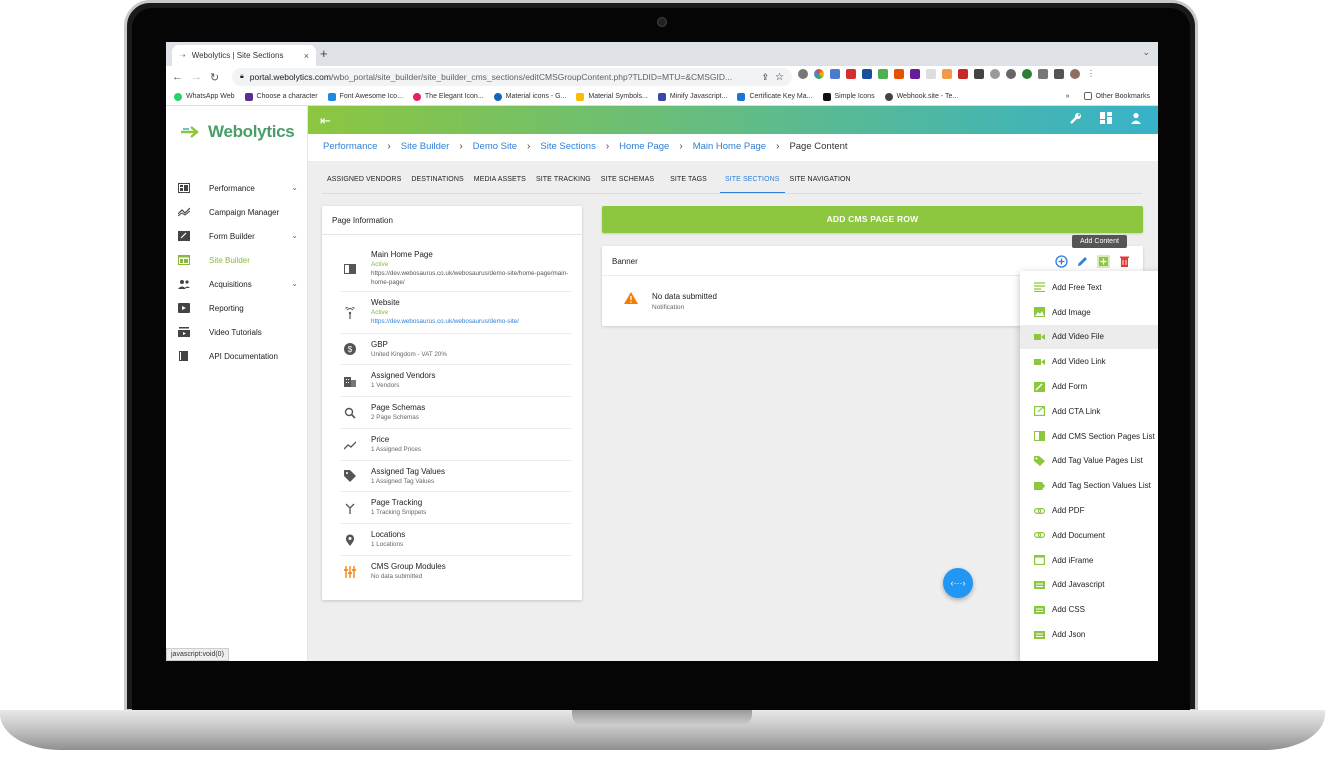  Describe the element at coordinates (1089, 585) in the screenshot. I see `menu-item-add-javascript: Add Javascript` at that location.